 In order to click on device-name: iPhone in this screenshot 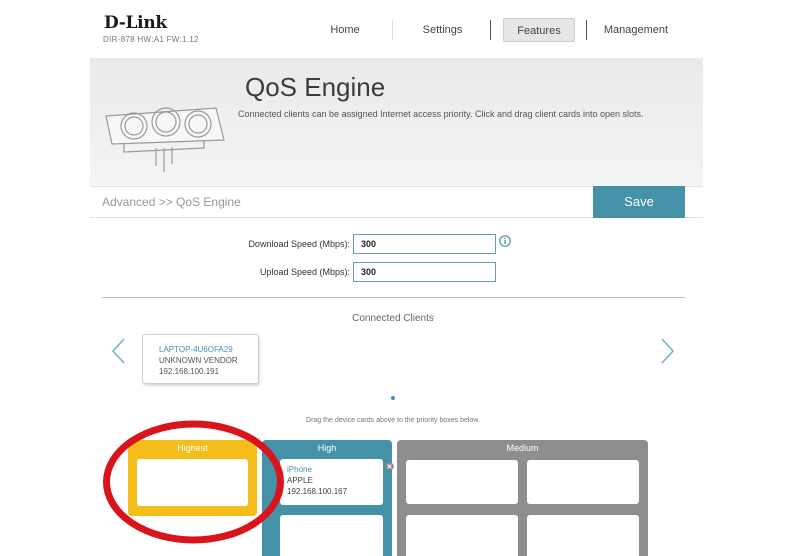, I will do `click(299, 469)`.